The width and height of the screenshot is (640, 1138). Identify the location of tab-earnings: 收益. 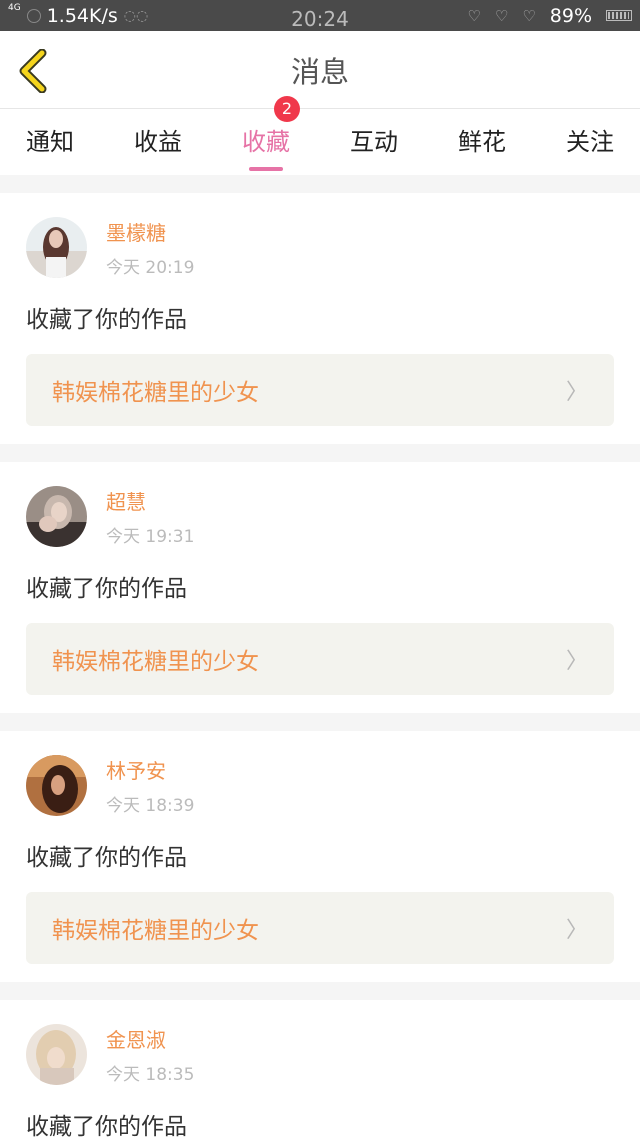
(158, 142).